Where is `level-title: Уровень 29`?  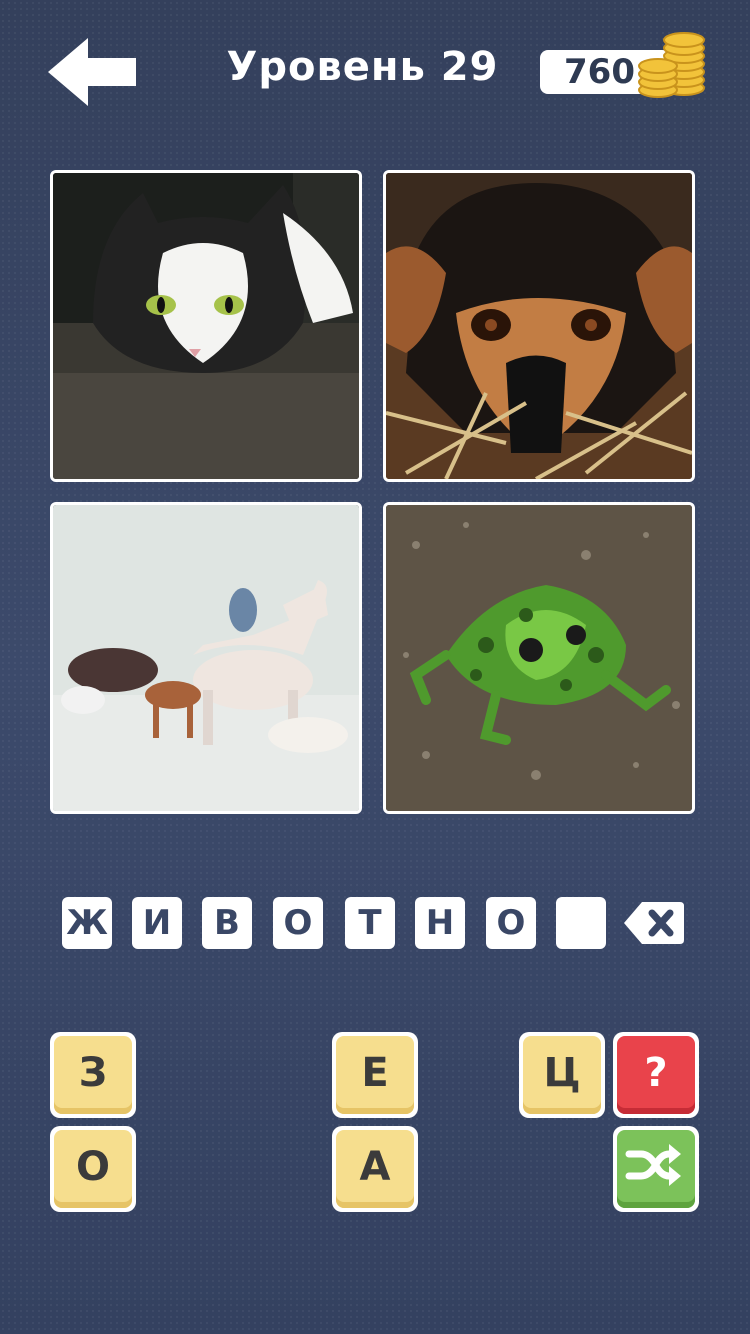
level-title: Уровень 29 is located at coordinates (362, 67).